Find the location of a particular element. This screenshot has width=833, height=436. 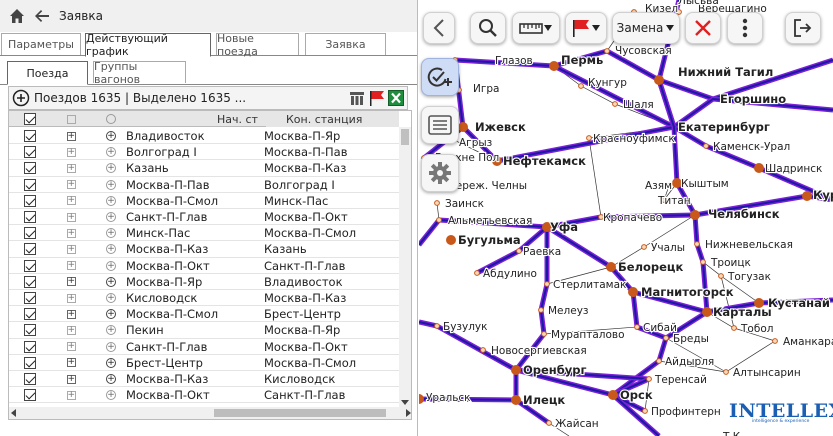

replace-dropdown-button: Замена is located at coordinates (646, 28).